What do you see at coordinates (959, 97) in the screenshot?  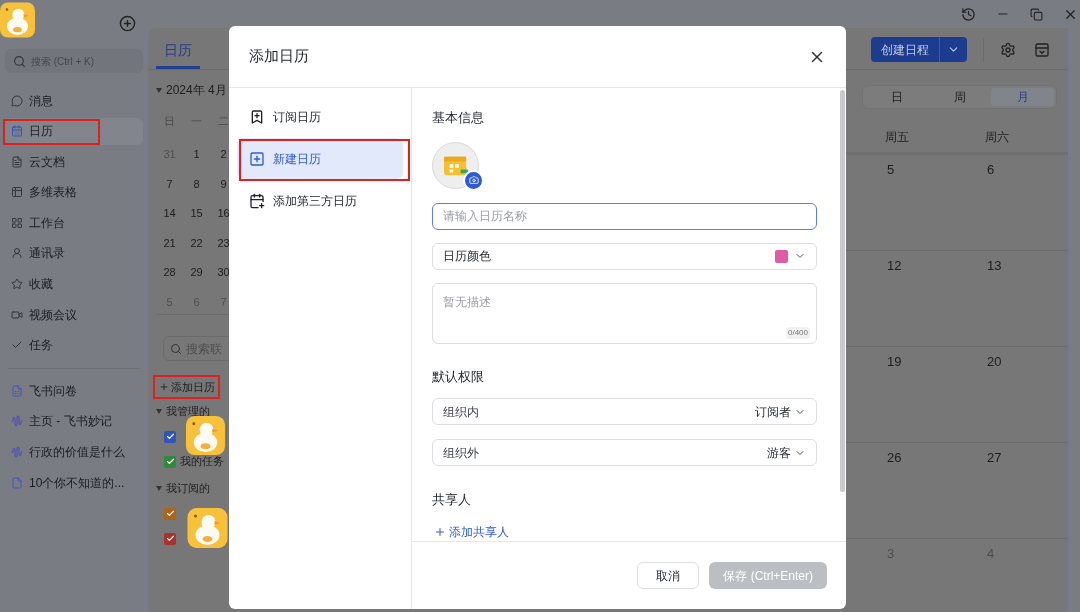 I see `view-tab: 周` at bounding box center [959, 97].